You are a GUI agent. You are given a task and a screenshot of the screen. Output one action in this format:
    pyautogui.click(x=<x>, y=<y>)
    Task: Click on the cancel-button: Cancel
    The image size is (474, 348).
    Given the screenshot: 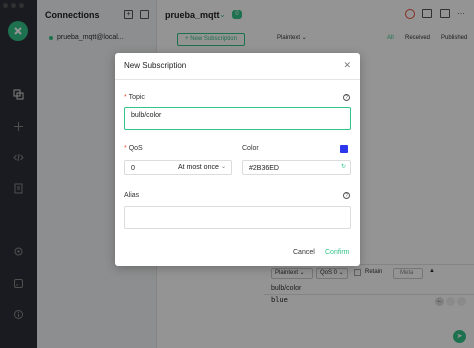 What is the action you would take?
    pyautogui.click(x=304, y=252)
    